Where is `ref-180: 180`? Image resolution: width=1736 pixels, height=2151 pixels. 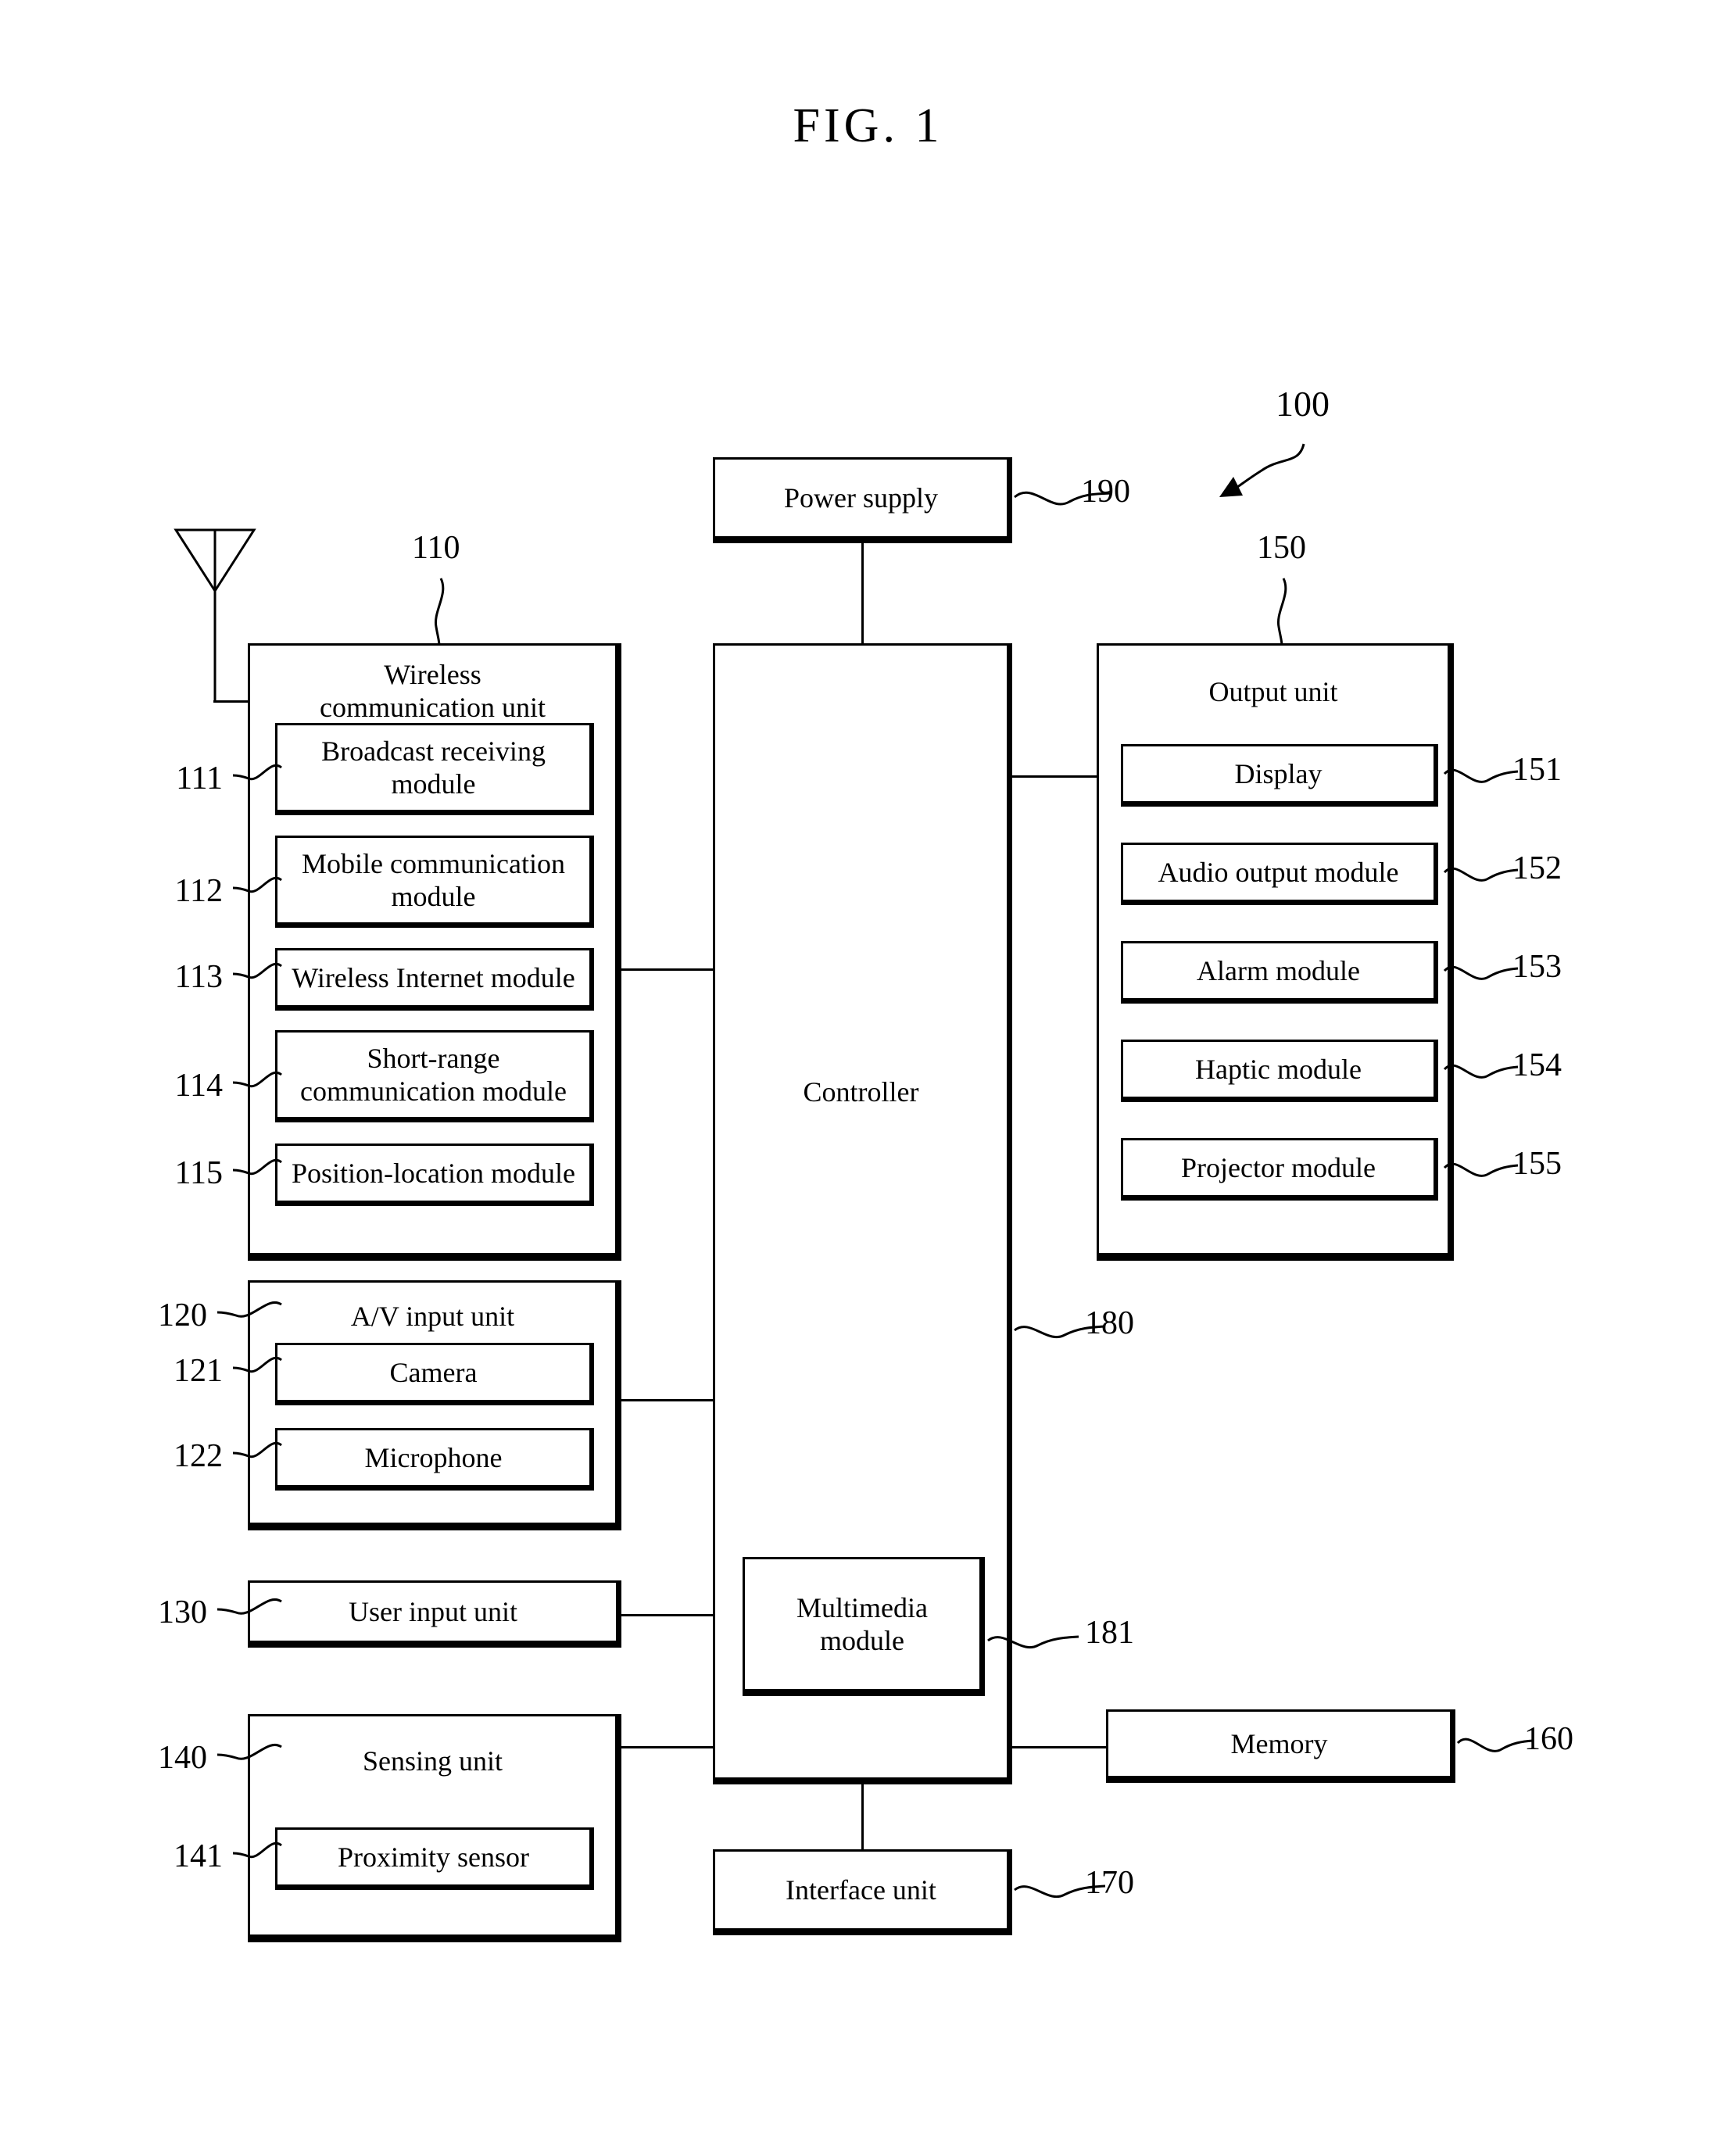 ref-180: 180 is located at coordinates (1109, 1323).